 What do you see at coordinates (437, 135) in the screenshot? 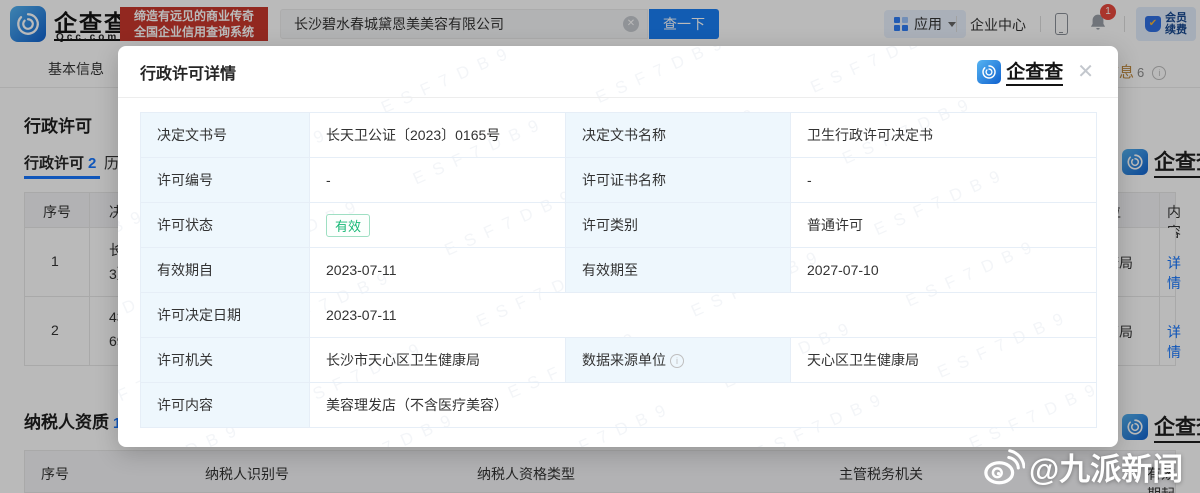
I see `field-value: 长天卫公证〔2023〕0165号` at bounding box center [437, 135].